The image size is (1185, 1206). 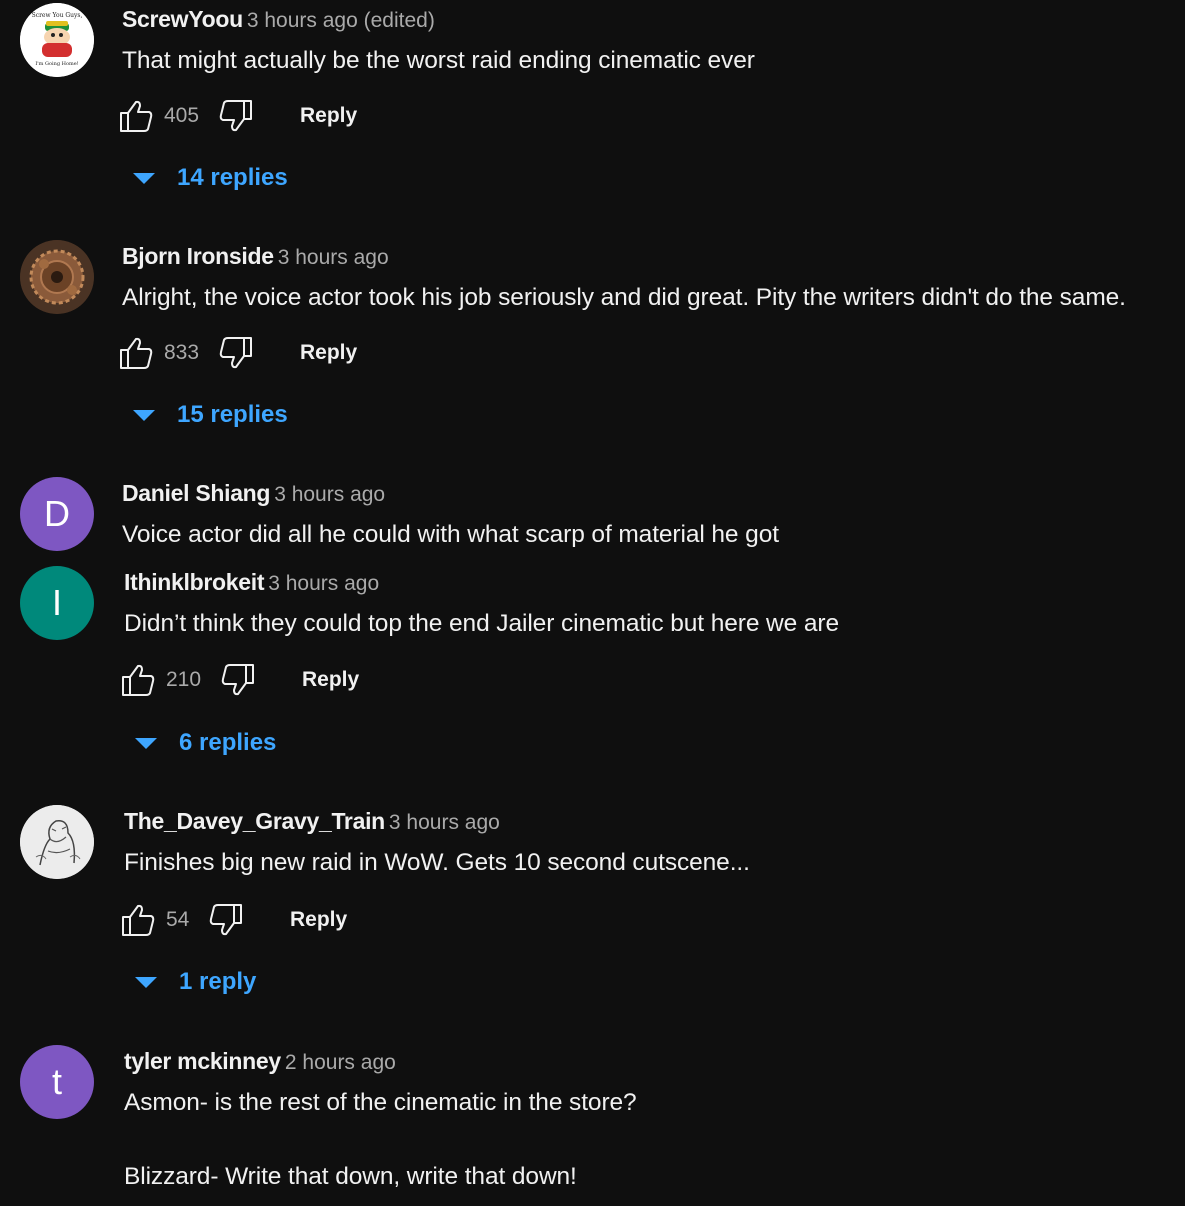 I want to click on author-name: The_Davey_Gravy_Train, so click(x=254, y=821).